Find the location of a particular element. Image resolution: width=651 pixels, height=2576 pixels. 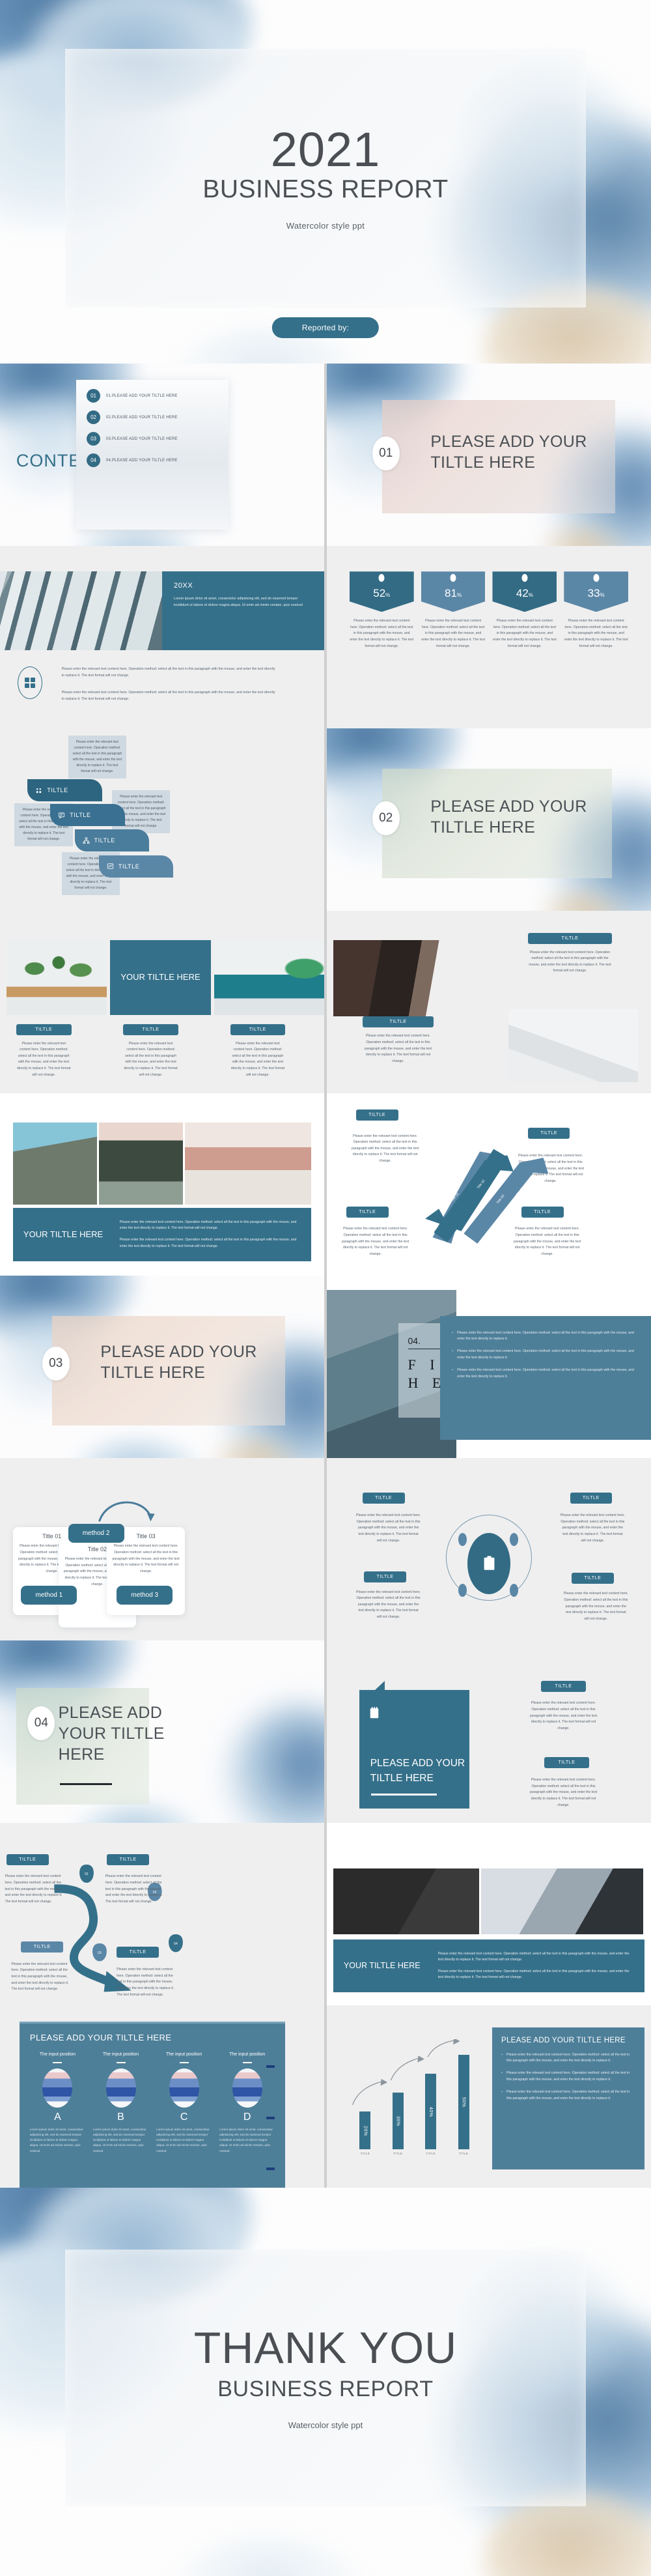

cover-title: BUSINESS REPORT is located at coordinates (325, 189).